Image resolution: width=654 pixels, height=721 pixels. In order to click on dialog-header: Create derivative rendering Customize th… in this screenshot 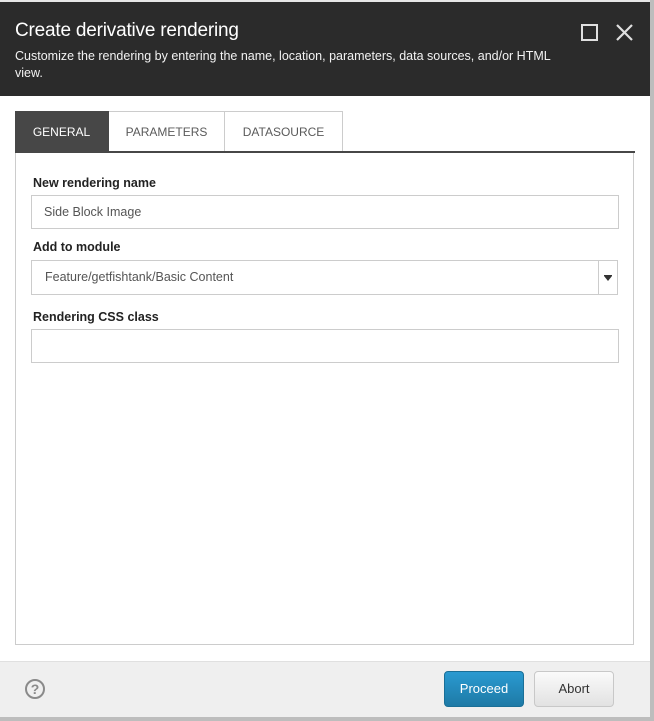, I will do `click(325, 49)`.